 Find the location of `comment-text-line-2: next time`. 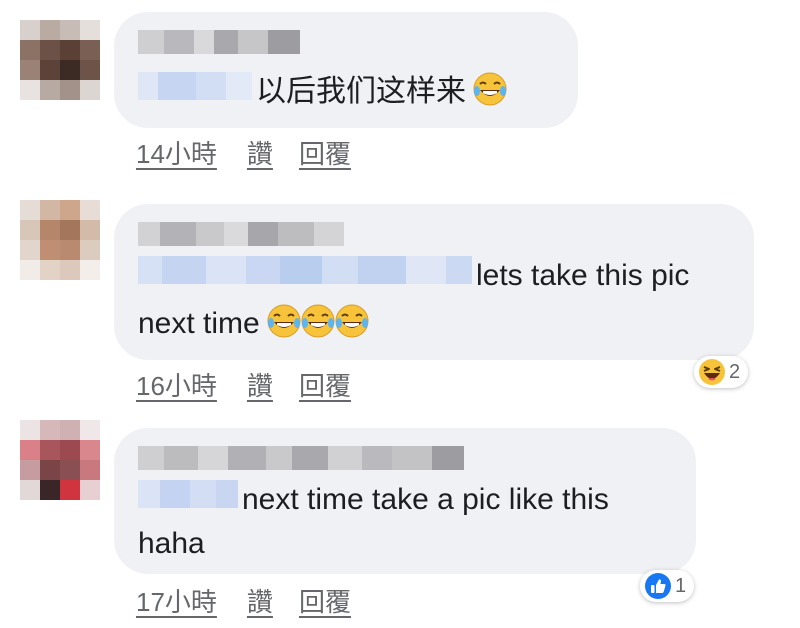

comment-text-line-2: next time is located at coordinates (254, 324).